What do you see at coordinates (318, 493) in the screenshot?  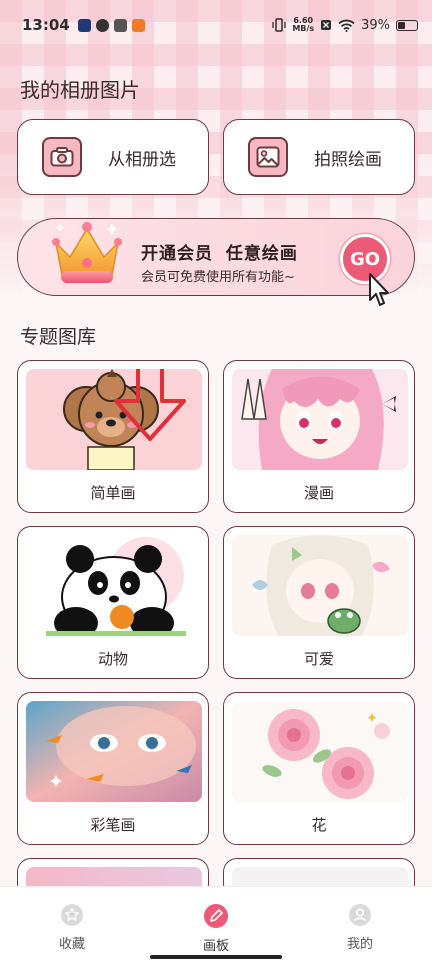 I see `category-label: 漫画` at bounding box center [318, 493].